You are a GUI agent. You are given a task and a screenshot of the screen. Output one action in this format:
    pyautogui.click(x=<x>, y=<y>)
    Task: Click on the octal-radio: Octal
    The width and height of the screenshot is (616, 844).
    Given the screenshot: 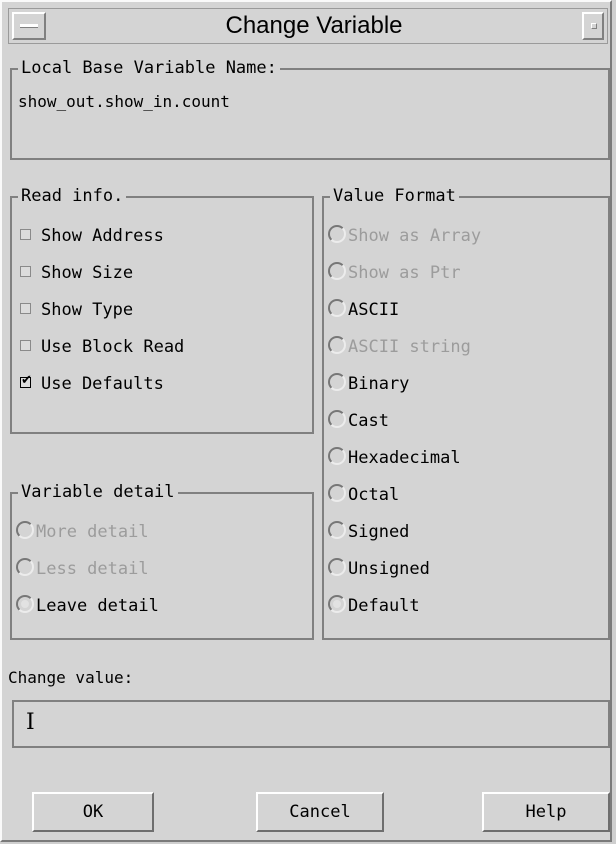 What is the action you would take?
    pyautogui.click(x=363, y=495)
    